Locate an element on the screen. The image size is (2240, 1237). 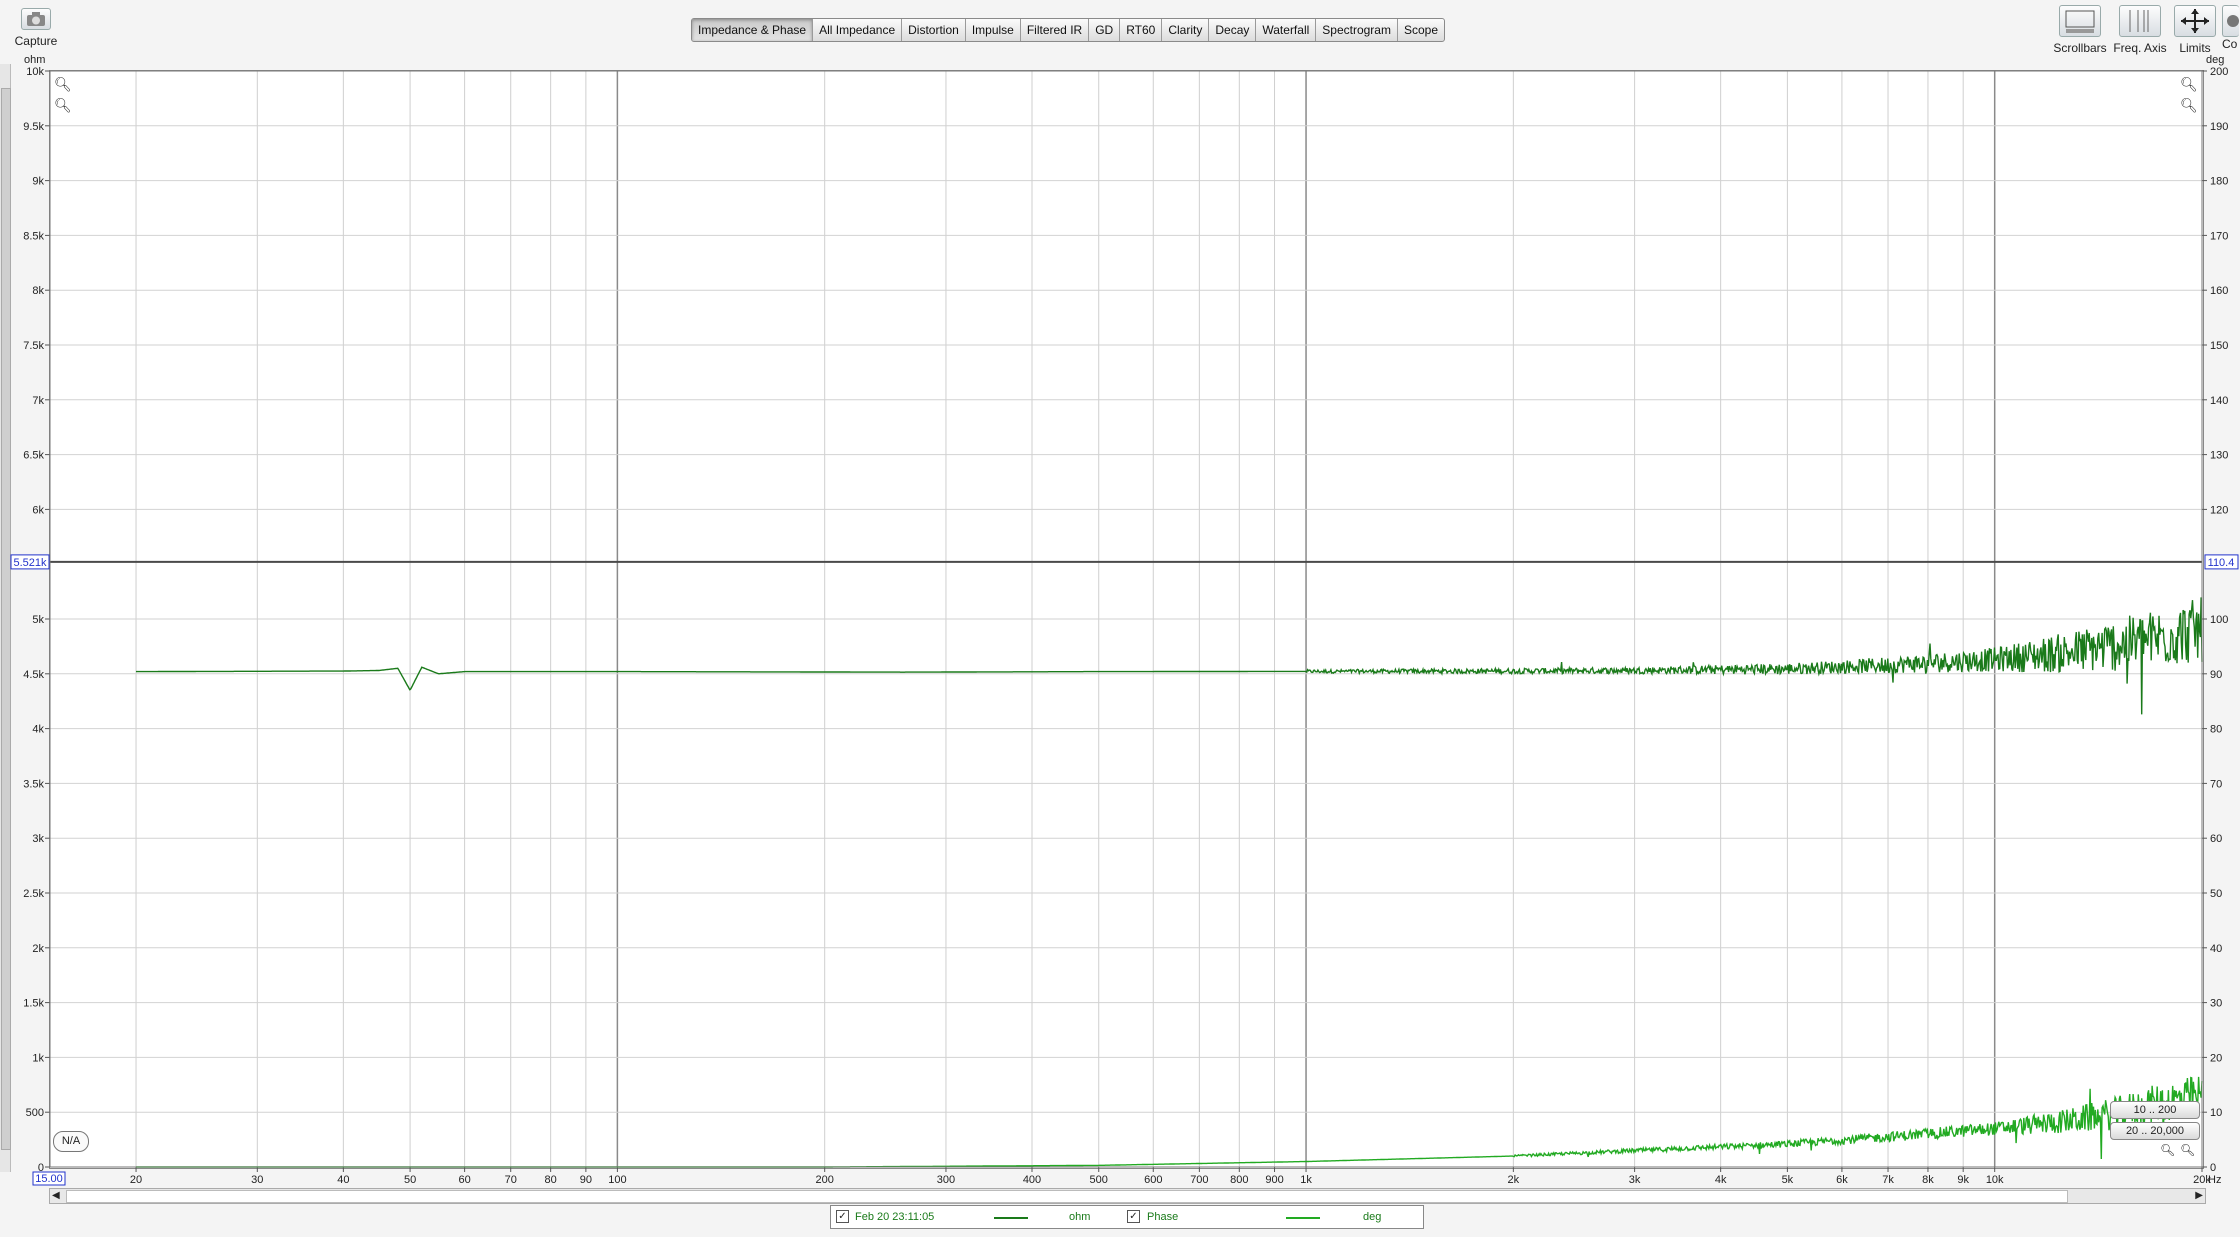
horizontal-scrollbar-thumb is located at coordinates (1067, 1196).